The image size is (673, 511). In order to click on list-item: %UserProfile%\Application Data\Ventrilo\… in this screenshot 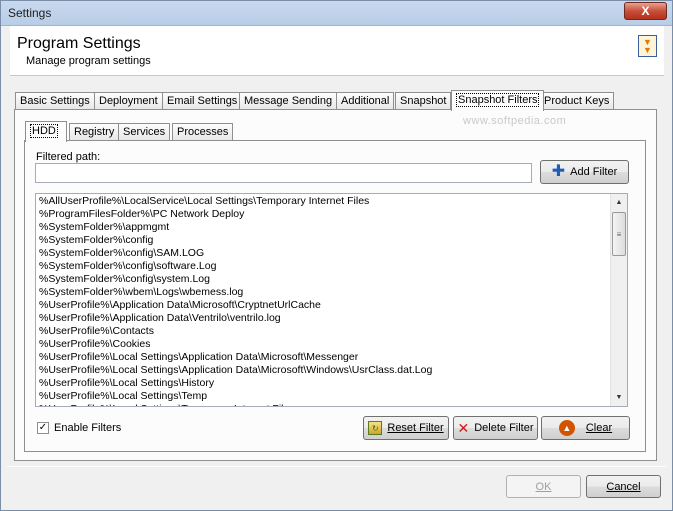, I will do `click(324, 318)`.